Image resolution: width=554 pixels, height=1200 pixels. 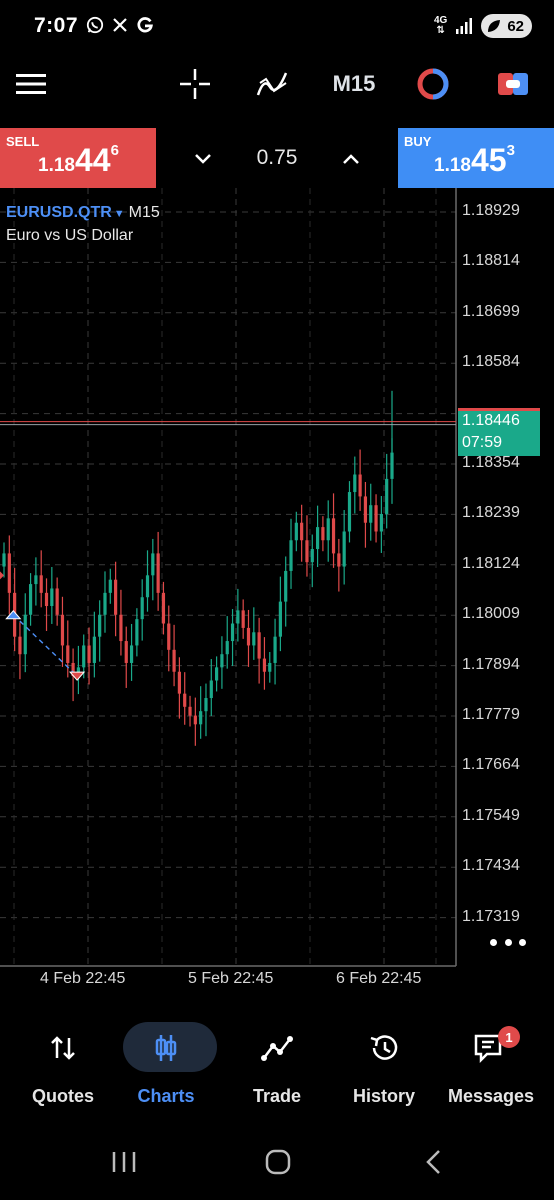 What do you see at coordinates (277, 1065) in the screenshot?
I see `nav-trade: Trade` at bounding box center [277, 1065].